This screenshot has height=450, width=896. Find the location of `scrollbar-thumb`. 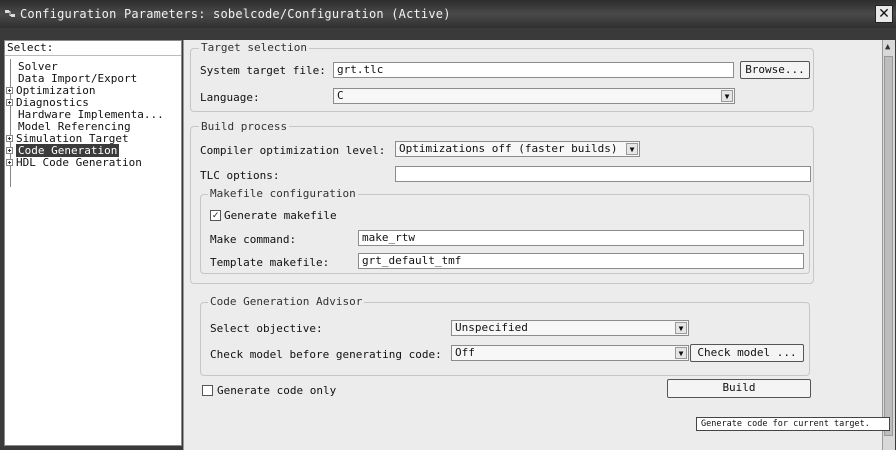

scrollbar-thumb is located at coordinates (888, 246).